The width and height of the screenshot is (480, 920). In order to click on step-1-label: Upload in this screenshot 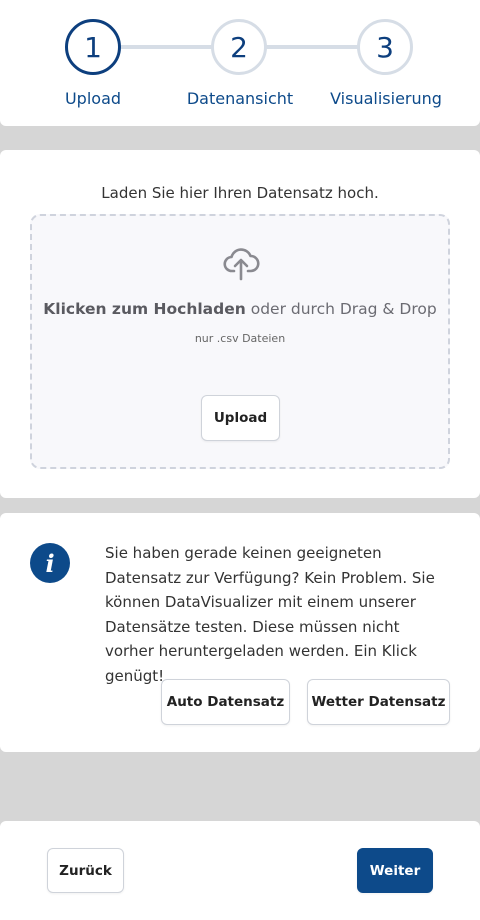, I will do `click(93, 98)`.